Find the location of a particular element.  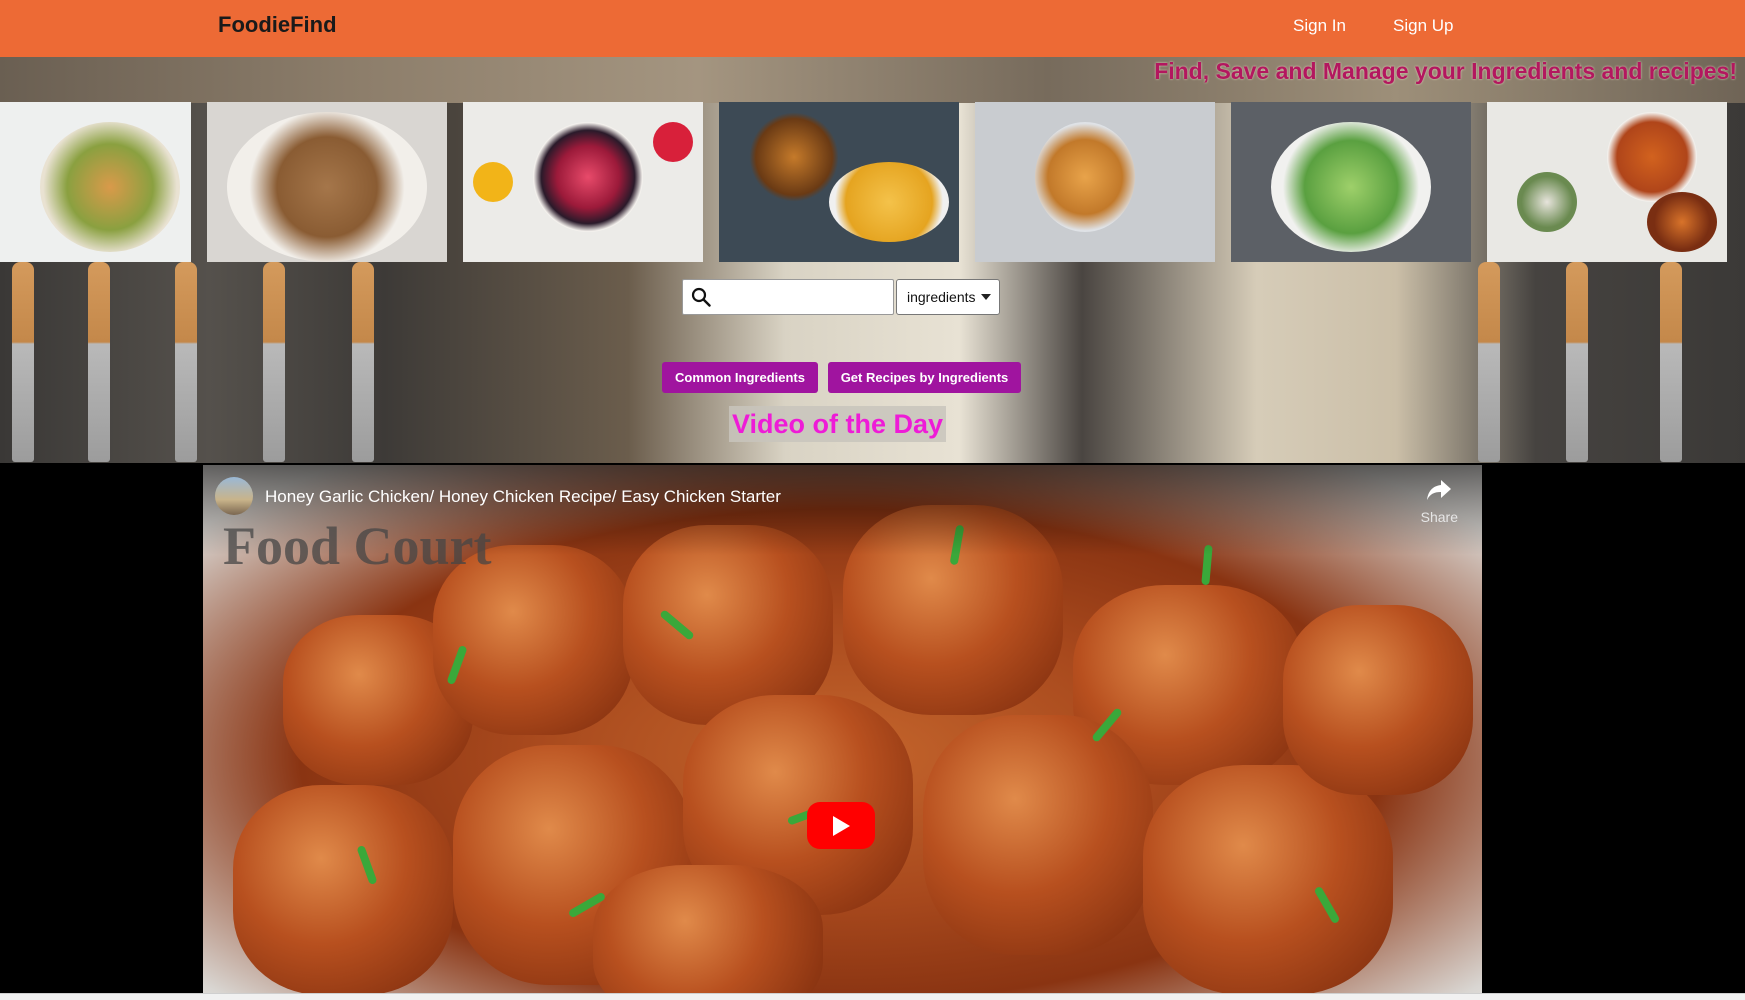

food-thumbnail-pasta is located at coordinates (327, 182).